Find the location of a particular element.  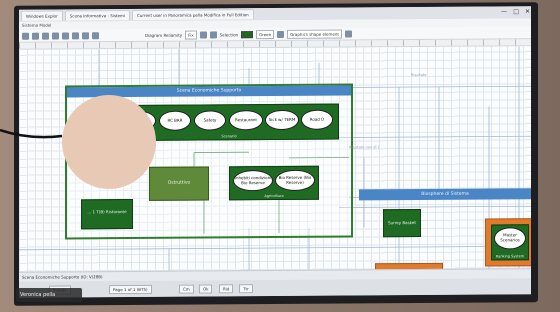

grid-icon is located at coordinates (213, 34).